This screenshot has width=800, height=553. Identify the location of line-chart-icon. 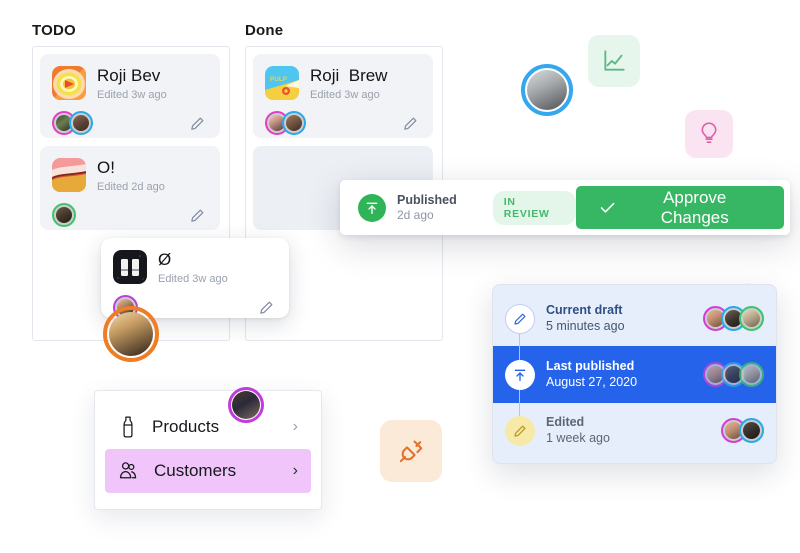
(614, 60).